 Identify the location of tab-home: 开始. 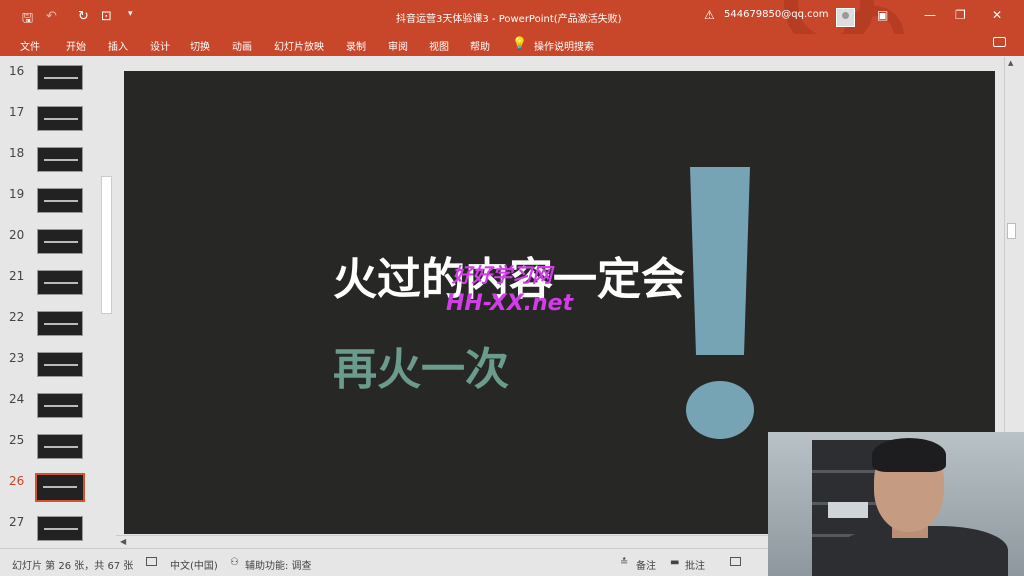
(76, 45).